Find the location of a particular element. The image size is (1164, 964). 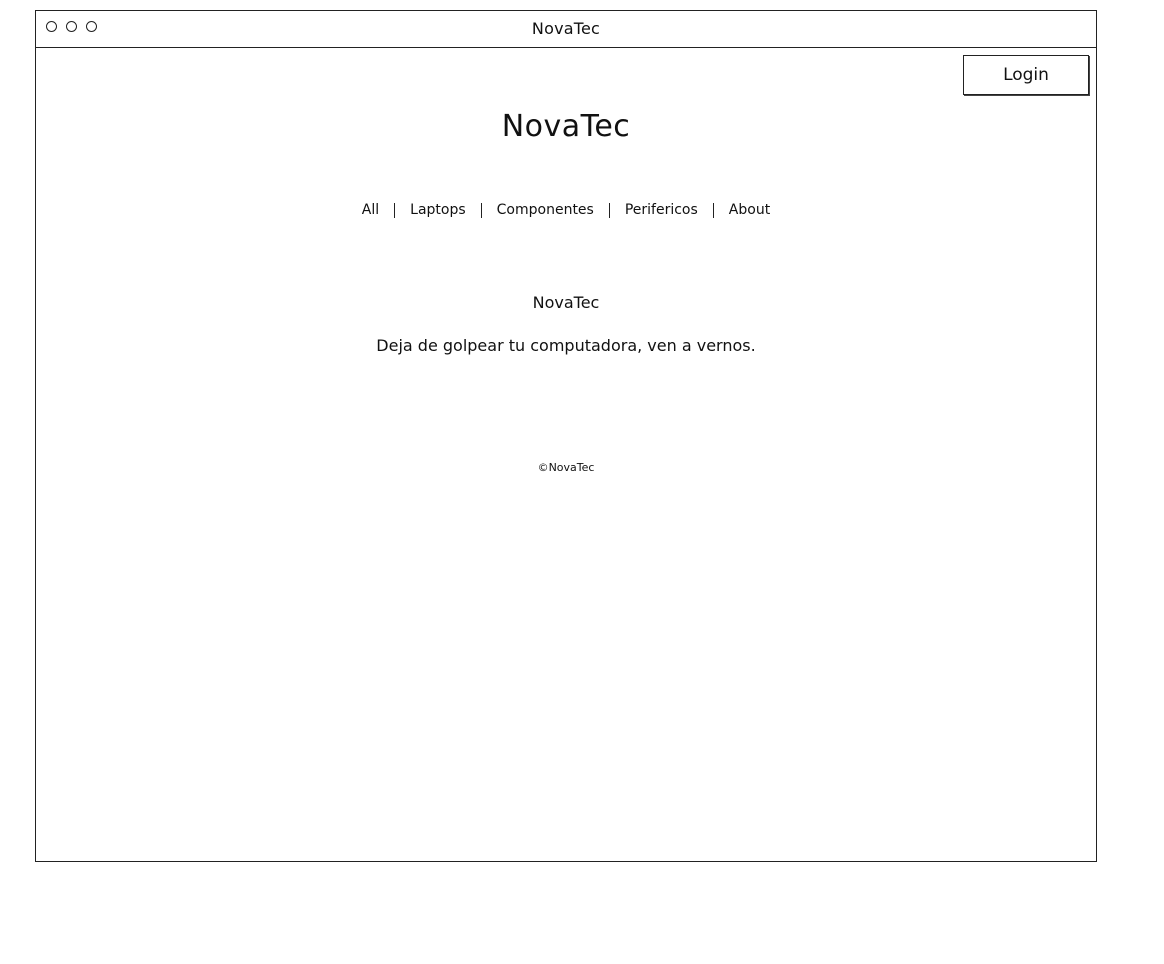

window-title: NovaTec is located at coordinates (566, 28).